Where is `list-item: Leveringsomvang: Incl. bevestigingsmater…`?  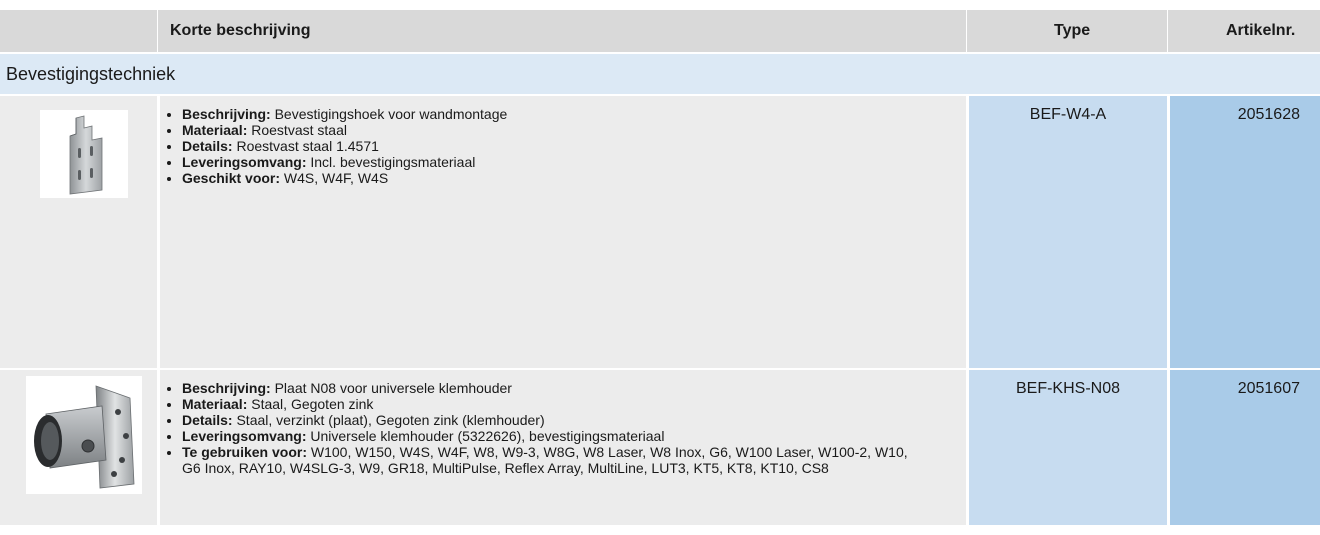 list-item: Leveringsomvang: Incl. bevestigingsmater… is located at coordinates (574, 162).